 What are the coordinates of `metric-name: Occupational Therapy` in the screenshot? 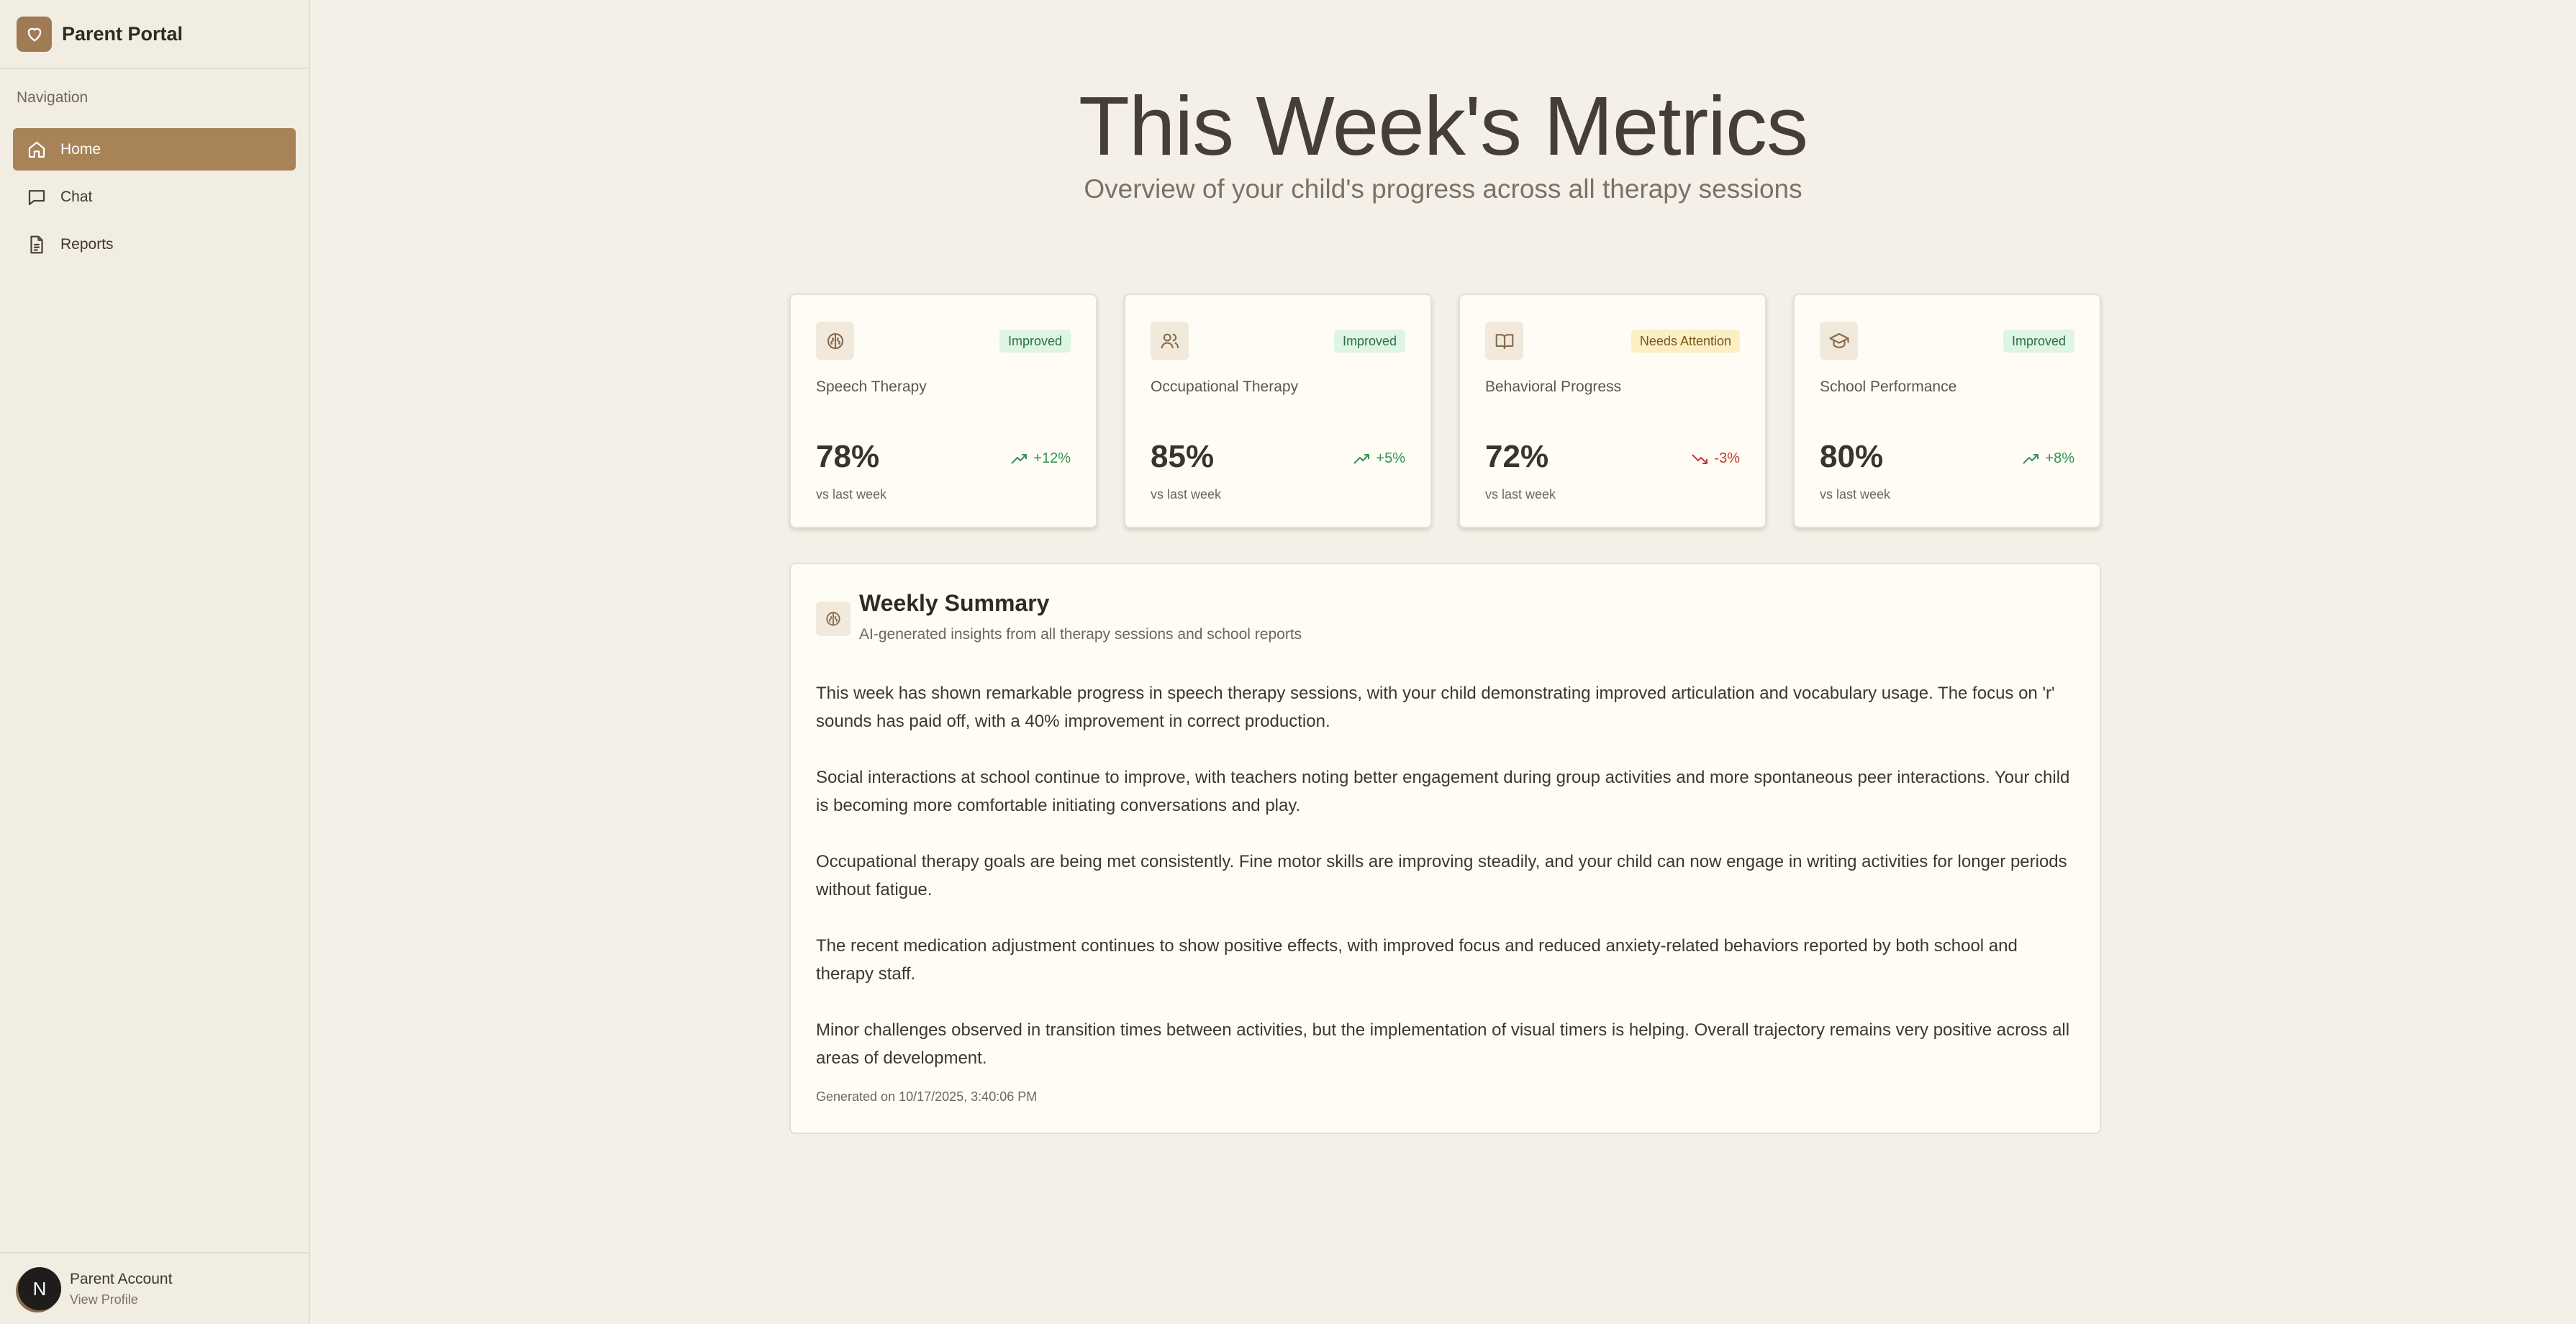 It's located at (1225, 386).